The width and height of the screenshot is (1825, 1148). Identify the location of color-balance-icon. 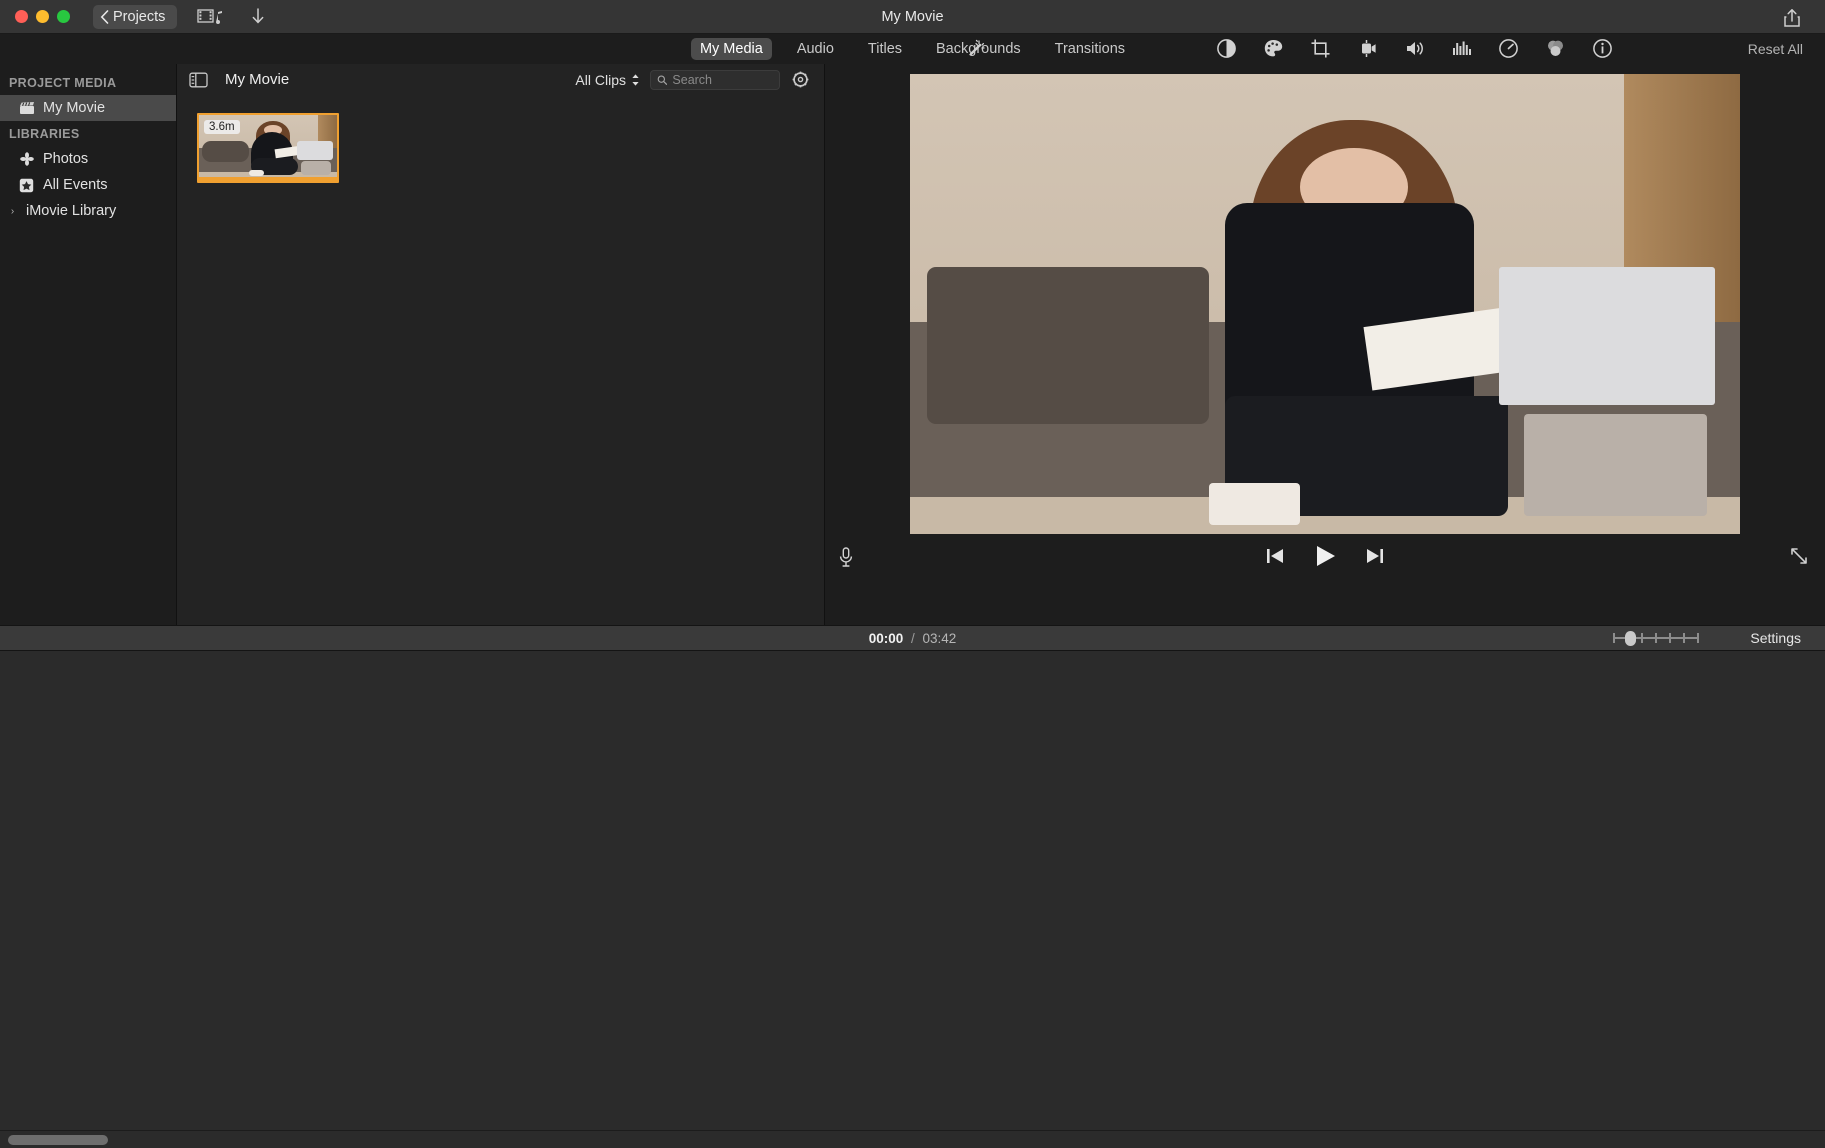
(1226, 48).